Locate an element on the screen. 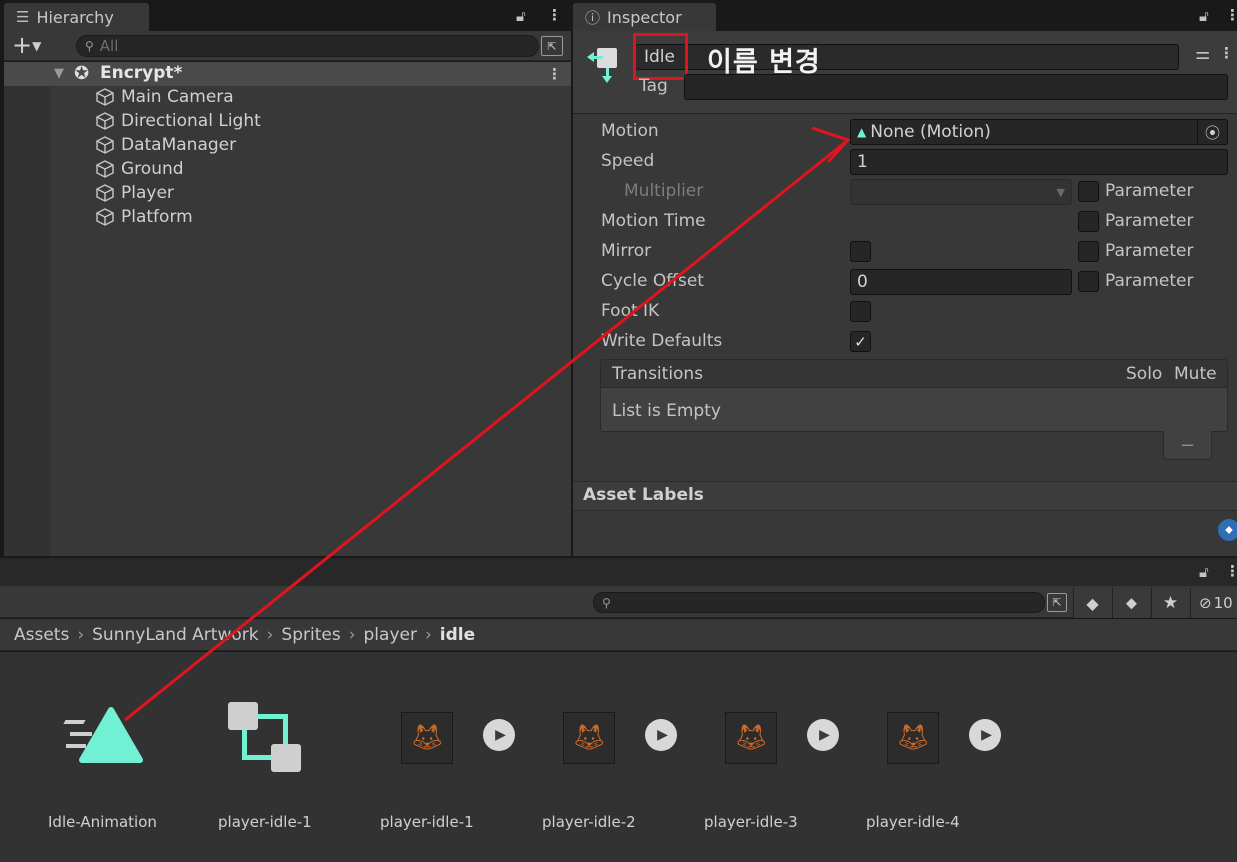 The height and width of the screenshot is (862, 1237). hierarchy-item: Ground is located at coordinates (139, 169).